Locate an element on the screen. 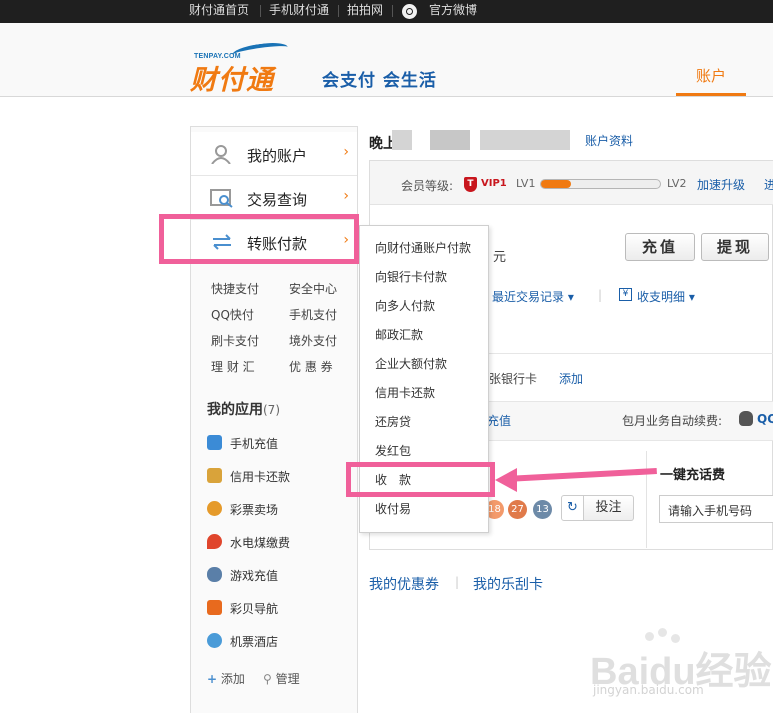 This screenshot has width=773, height=713. lottery-ball: 13 is located at coordinates (542, 509).